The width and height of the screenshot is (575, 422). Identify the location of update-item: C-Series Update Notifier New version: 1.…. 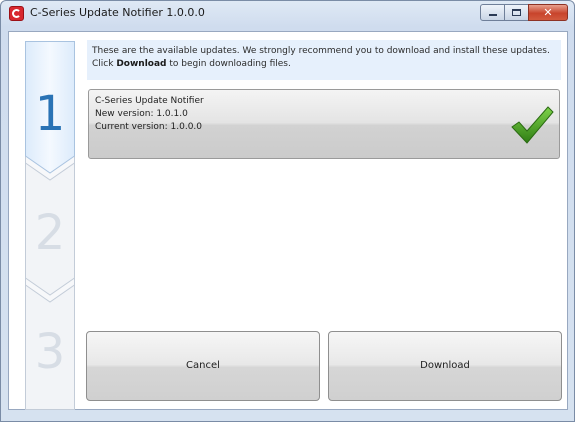
(324, 124).